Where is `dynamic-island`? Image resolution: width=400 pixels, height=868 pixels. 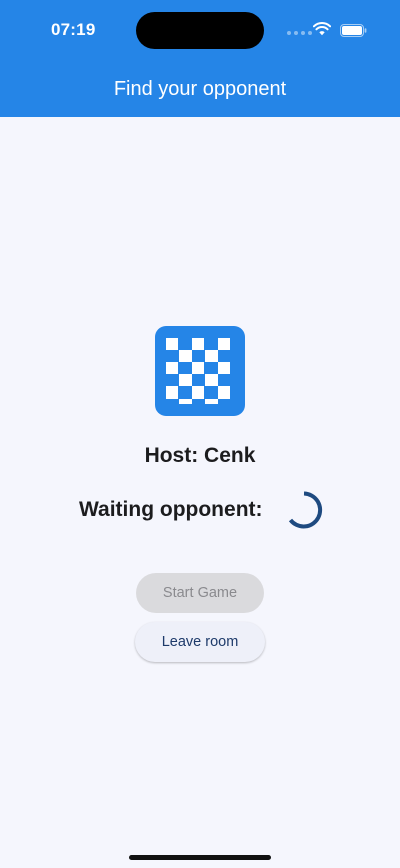 dynamic-island is located at coordinates (200, 30).